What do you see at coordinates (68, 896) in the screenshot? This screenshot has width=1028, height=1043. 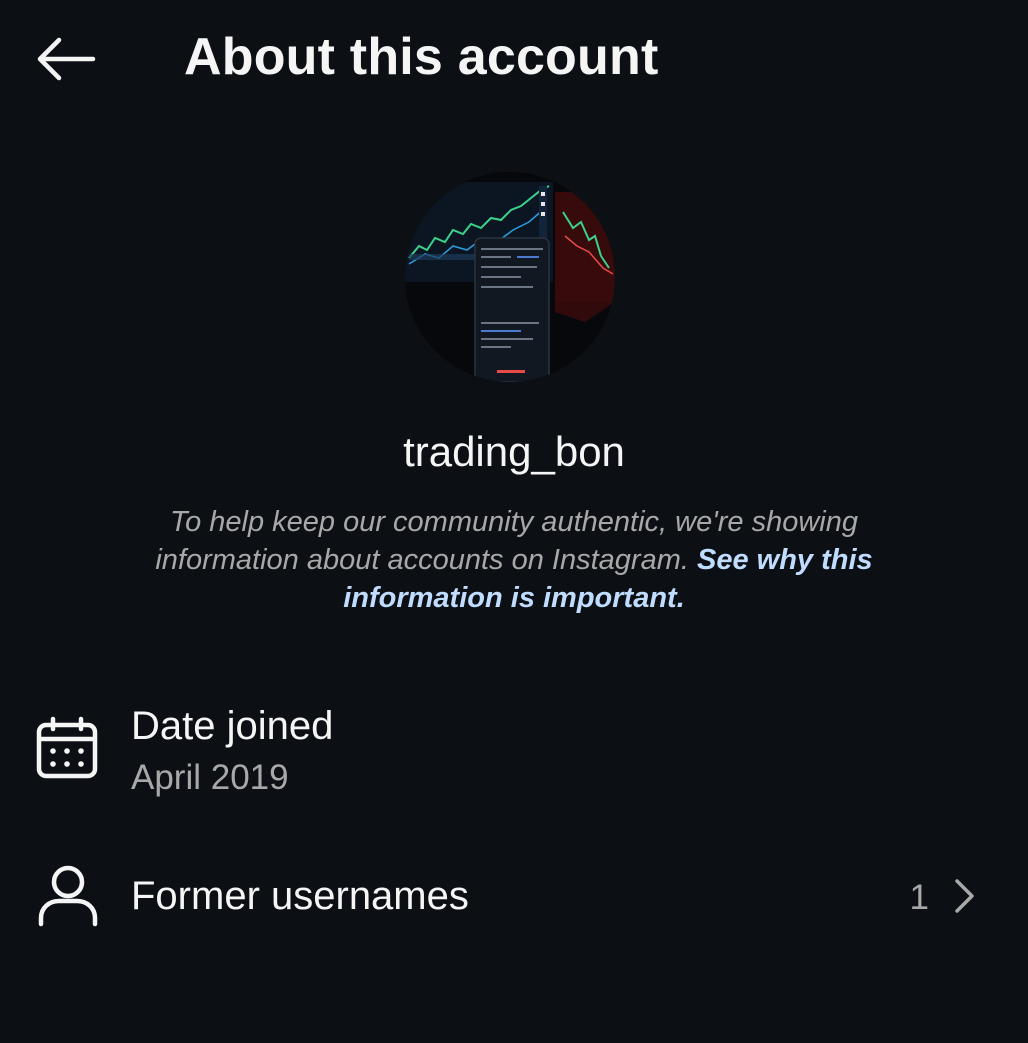 I see `person-icon` at bounding box center [68, 896].